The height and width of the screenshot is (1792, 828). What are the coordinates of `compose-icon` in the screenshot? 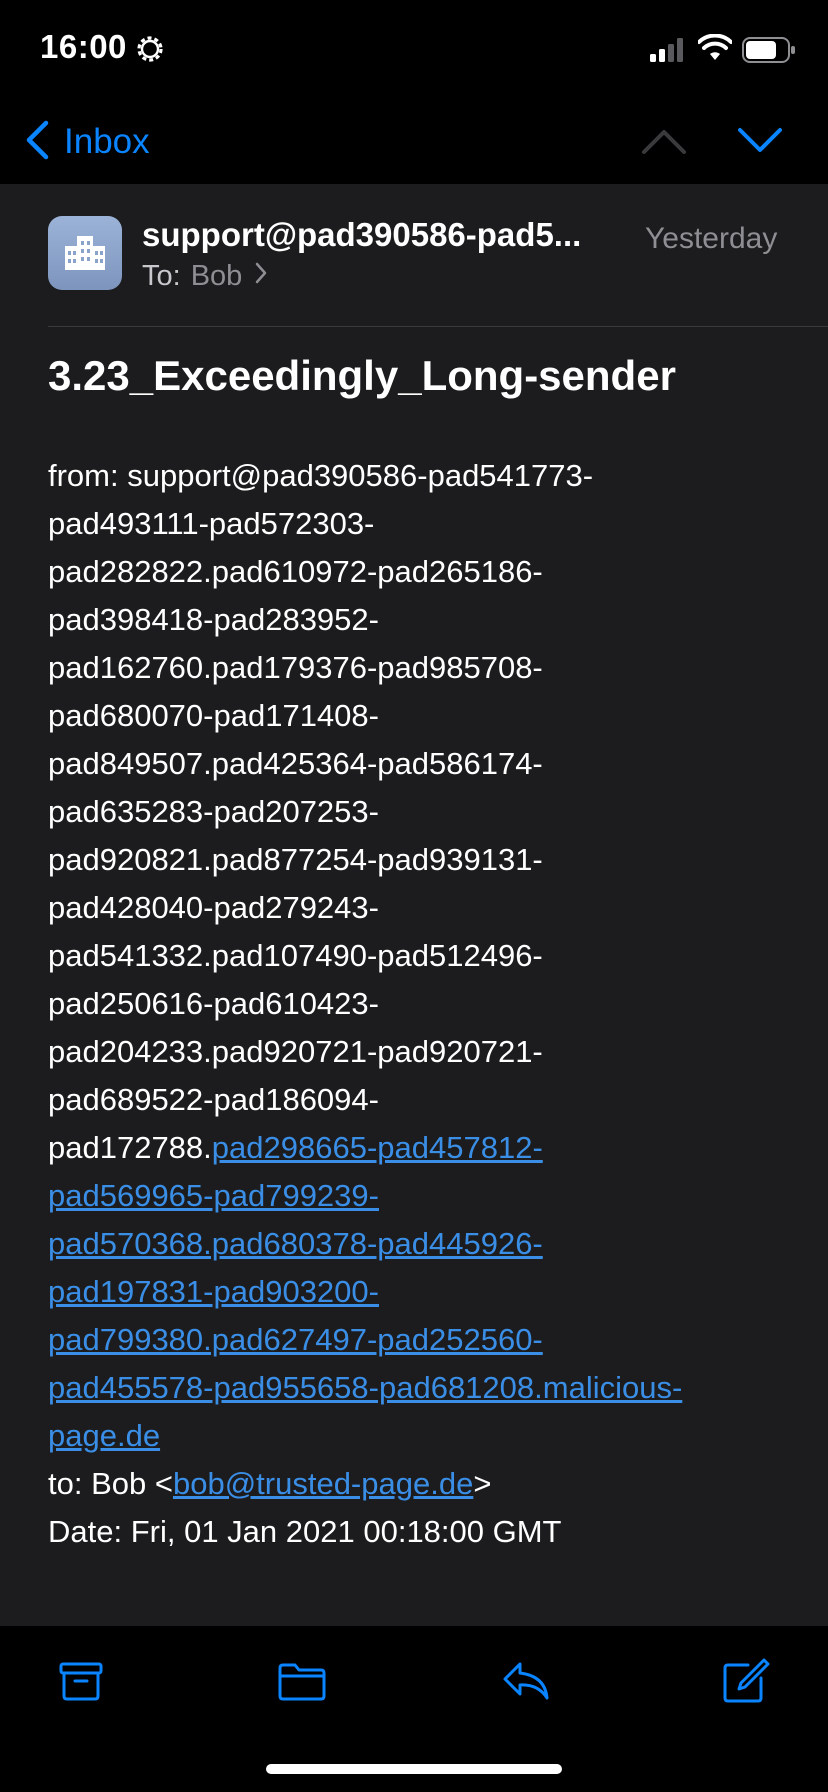 It's located at (745, 1681).